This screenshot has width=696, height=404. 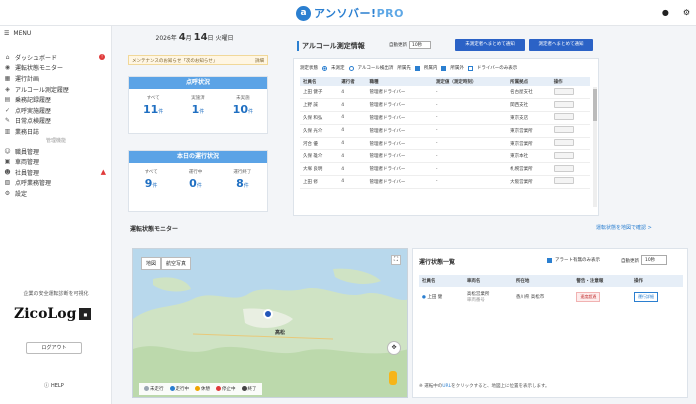 What do you see at coordinates (54, 386) in the screenshot?
I see `help-link: ⓘ HELP` at bounding box center [54, 386].